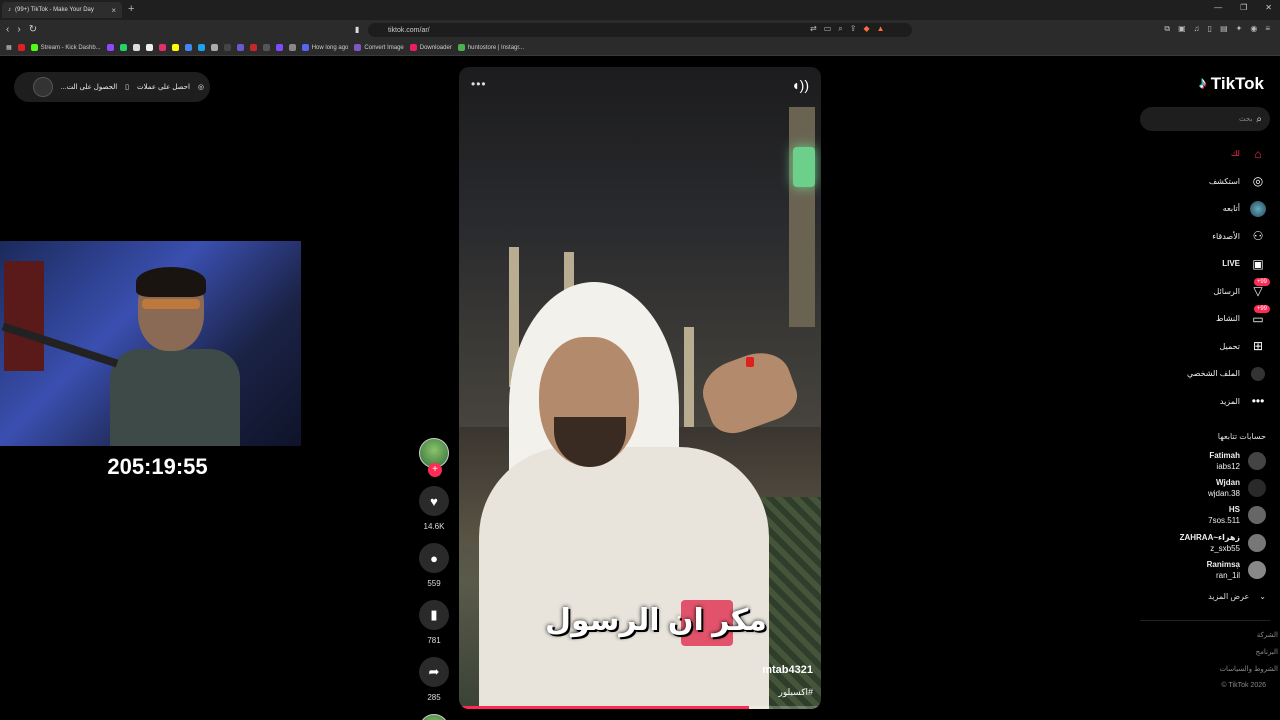 The image size is (1280, 720). What do you see at coordinates (434, 457) in the screenshot?
I see `creator-avatar: +` at bounding box center [434, 457].